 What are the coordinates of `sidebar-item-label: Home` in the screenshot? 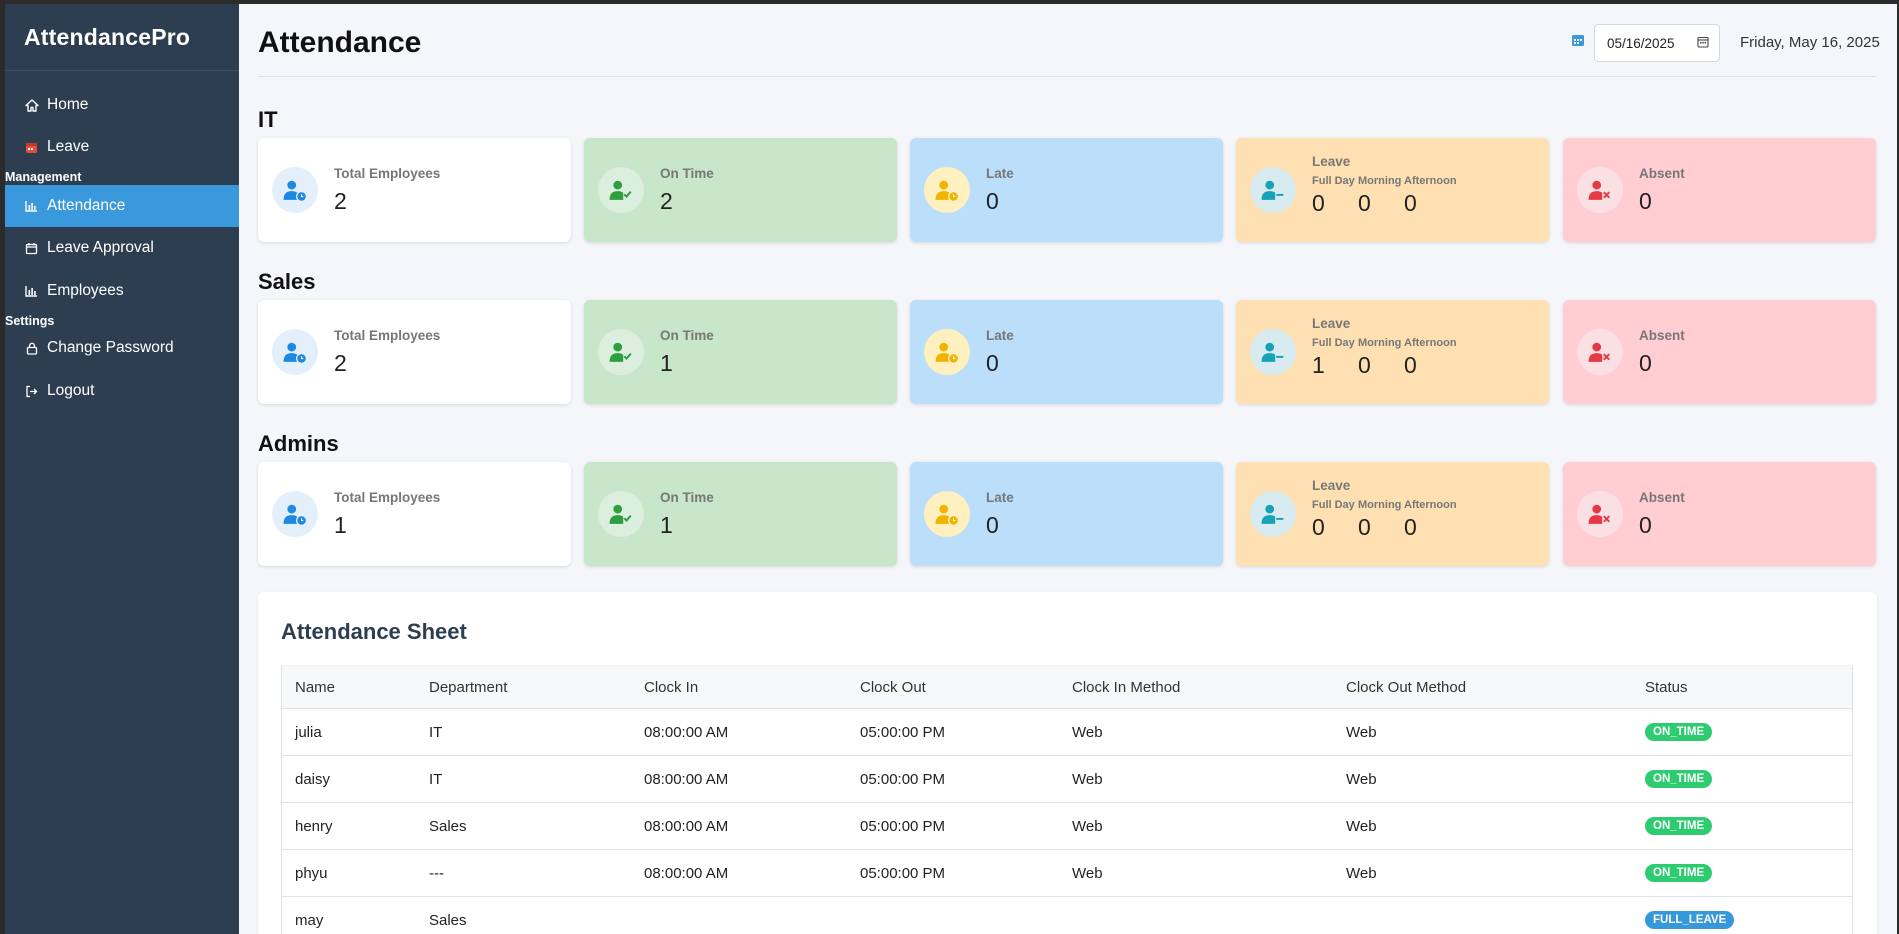 It's located at (68, 104).